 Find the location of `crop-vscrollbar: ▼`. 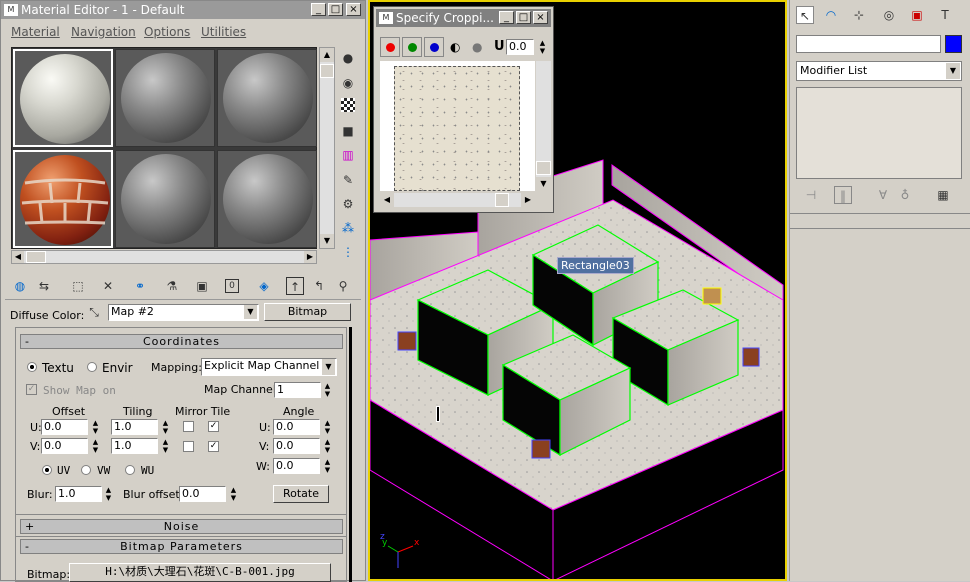

crop-vscrollbar: ▼ is located at coordinates (543, 126).